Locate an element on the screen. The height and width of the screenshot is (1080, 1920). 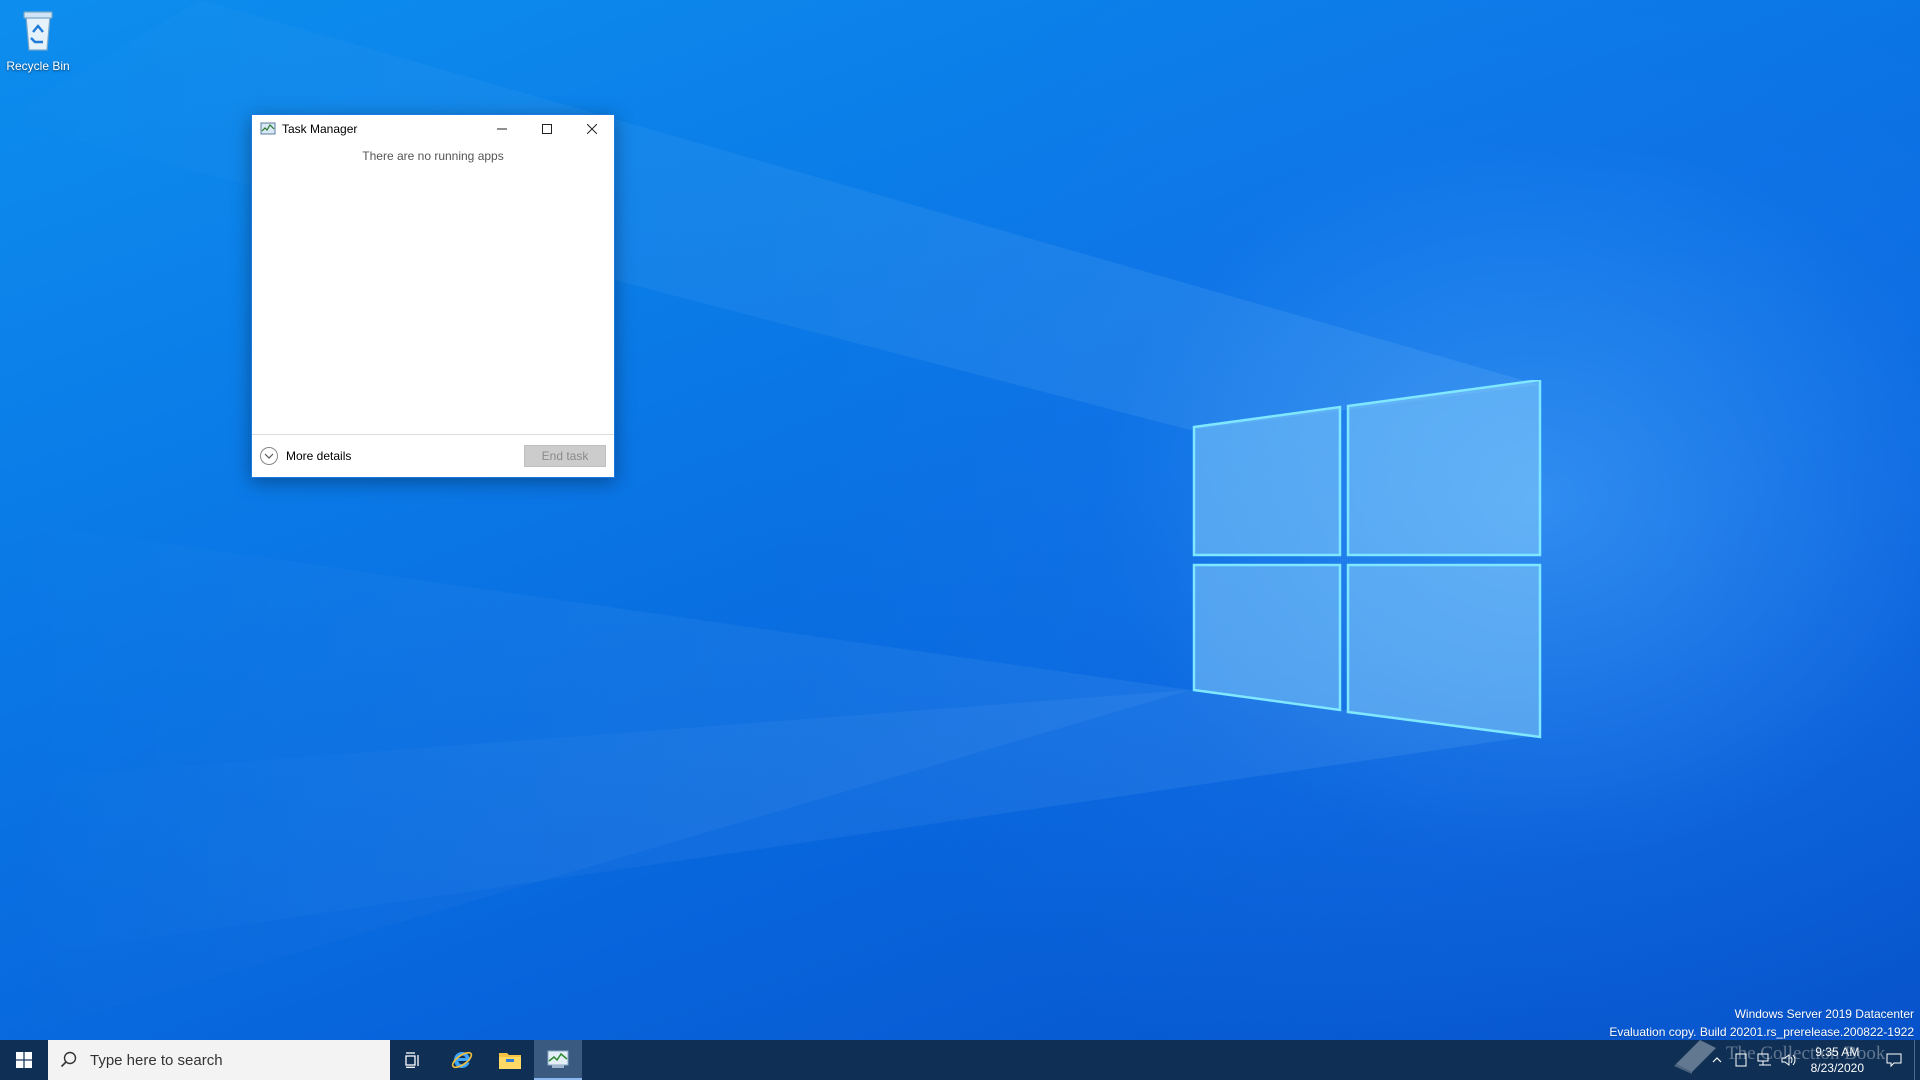
brand-overlay: The Collection Book is located at coordinates (1777, 1054).